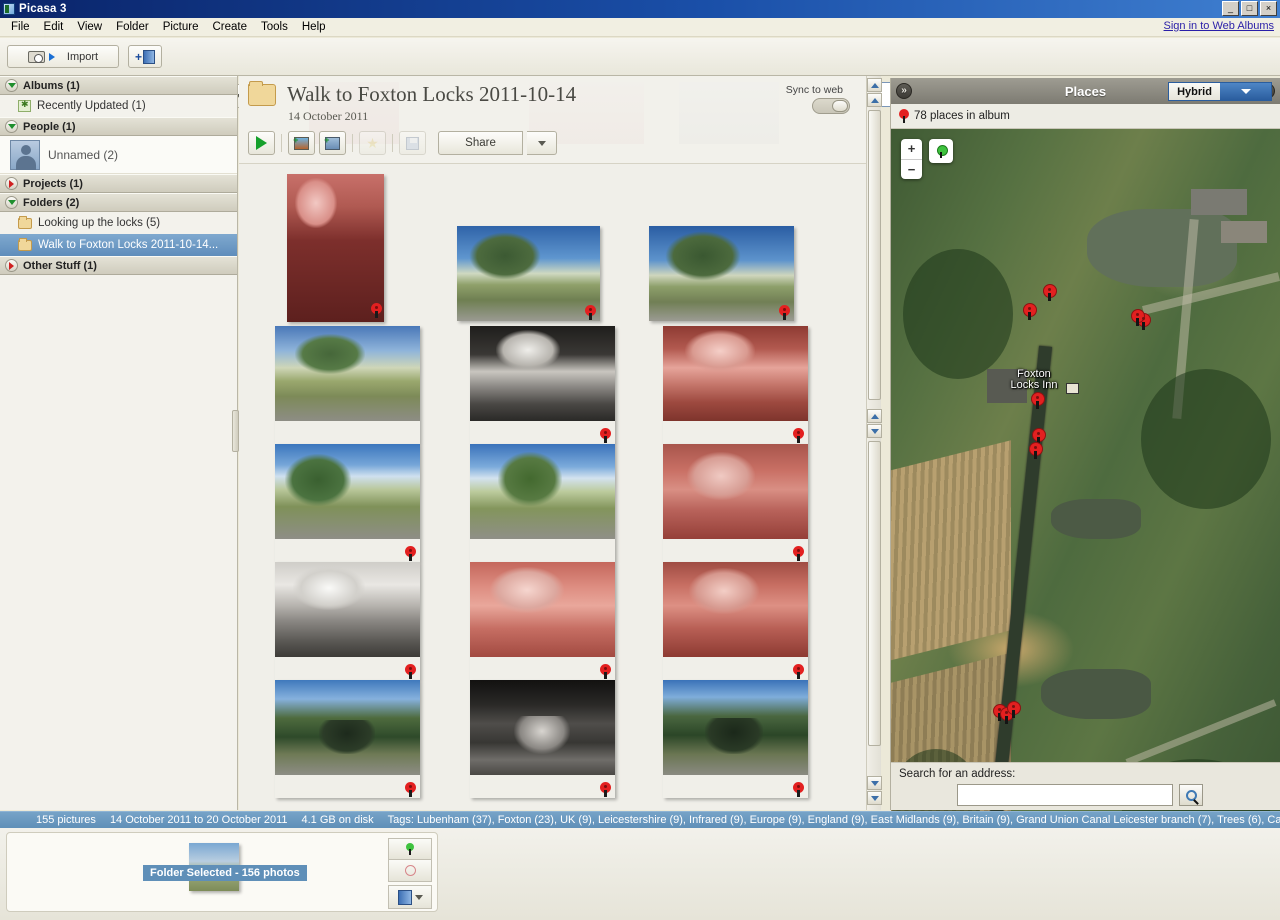 The image size is (1280, 920). What do you see at coordinates (1230, 8) in the screenshot?
I see `minimize-button: _` at bounding box center [1230, 8].